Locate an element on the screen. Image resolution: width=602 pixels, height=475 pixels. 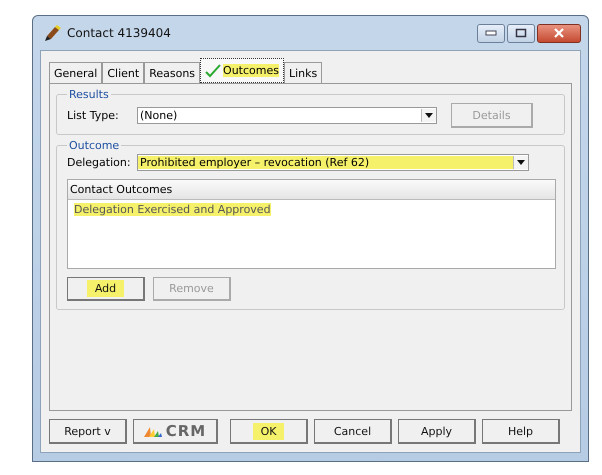
column-header: Contact Outcomes is located at coordinates (311, 190).